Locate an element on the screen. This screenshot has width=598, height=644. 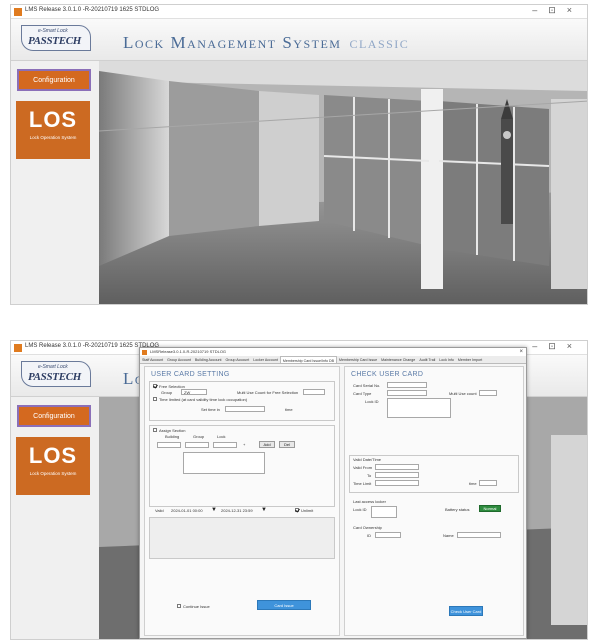
tab-lock-info: Lock Info is located at coordinates (446, 359).